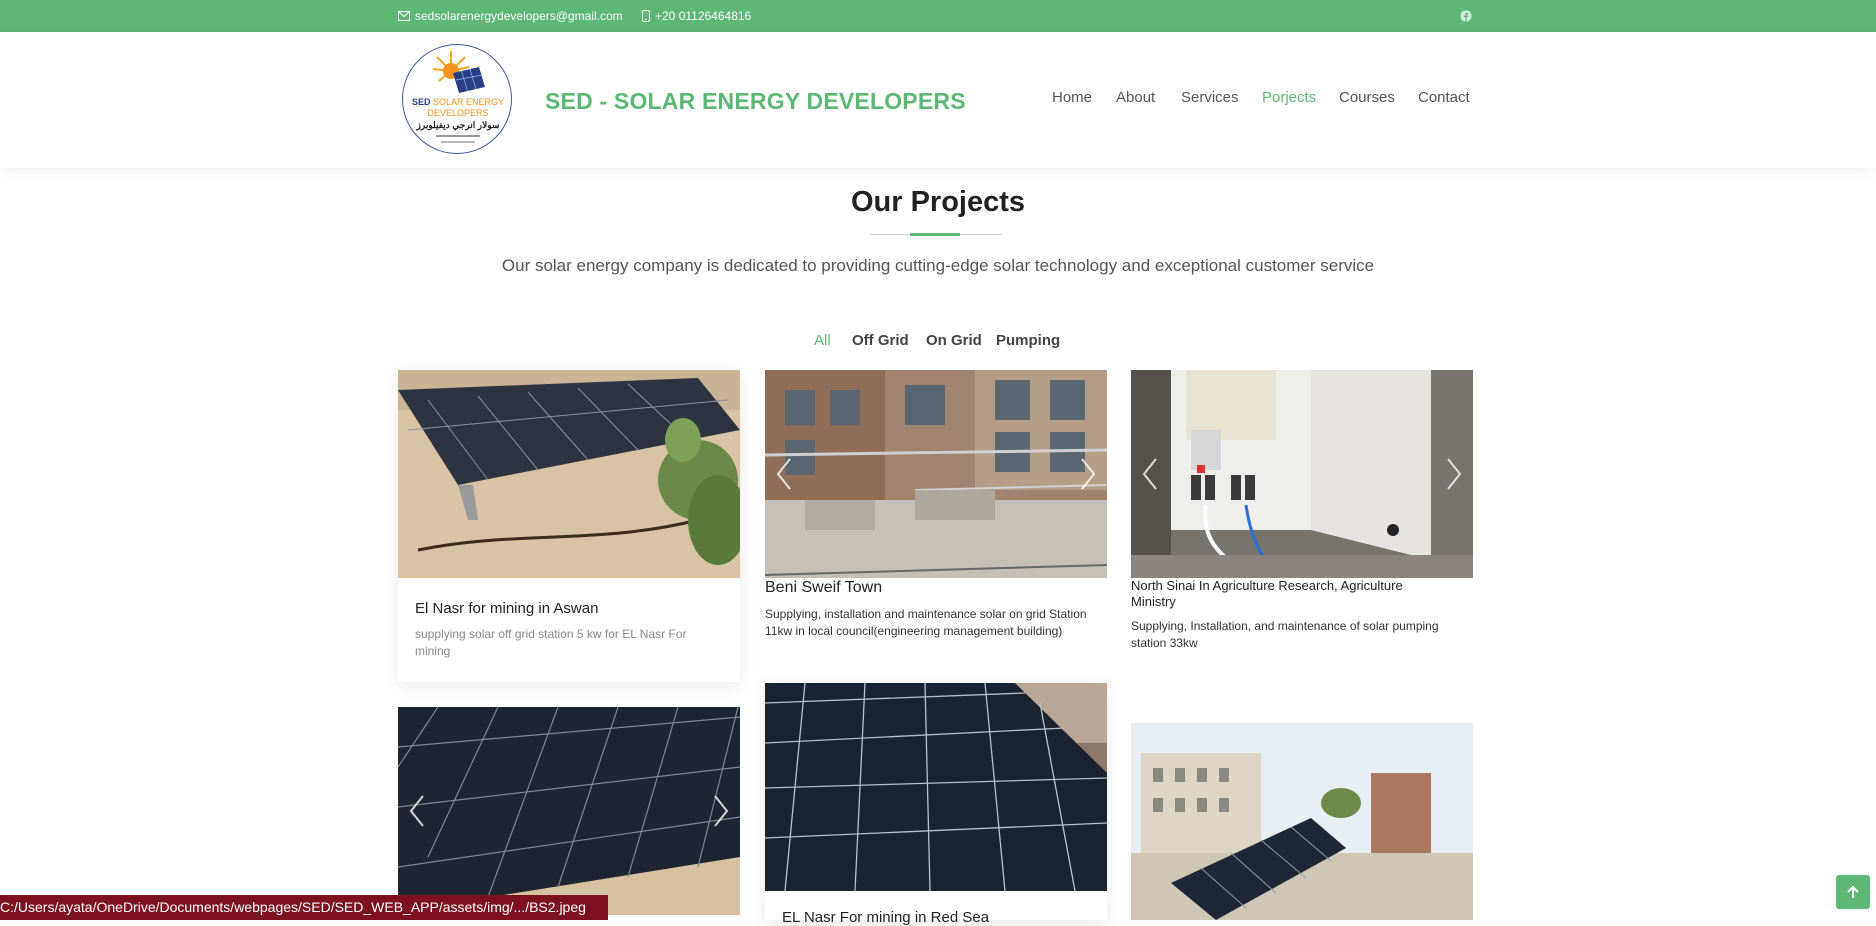 This screenshot has width=1876, height=926. Describe the element at coordinates (1466, 16) in the screenshot. I see `facebook-icon` at that location.